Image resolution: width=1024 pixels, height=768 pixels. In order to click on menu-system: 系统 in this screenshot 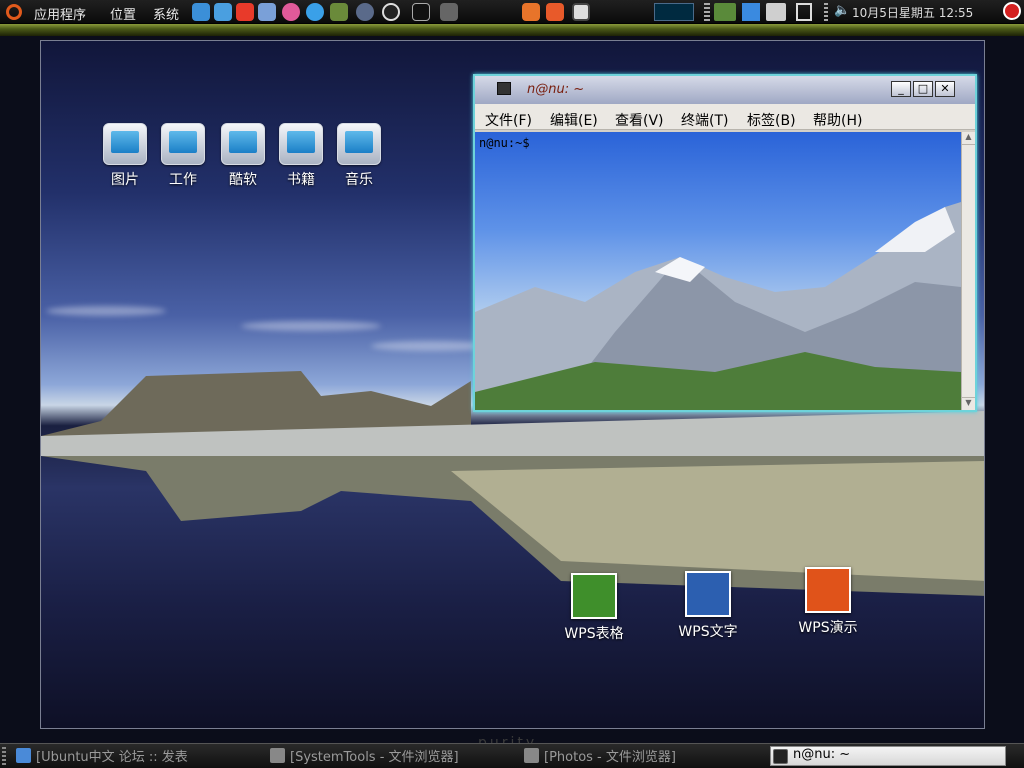, I will do `click(166, 13)`.